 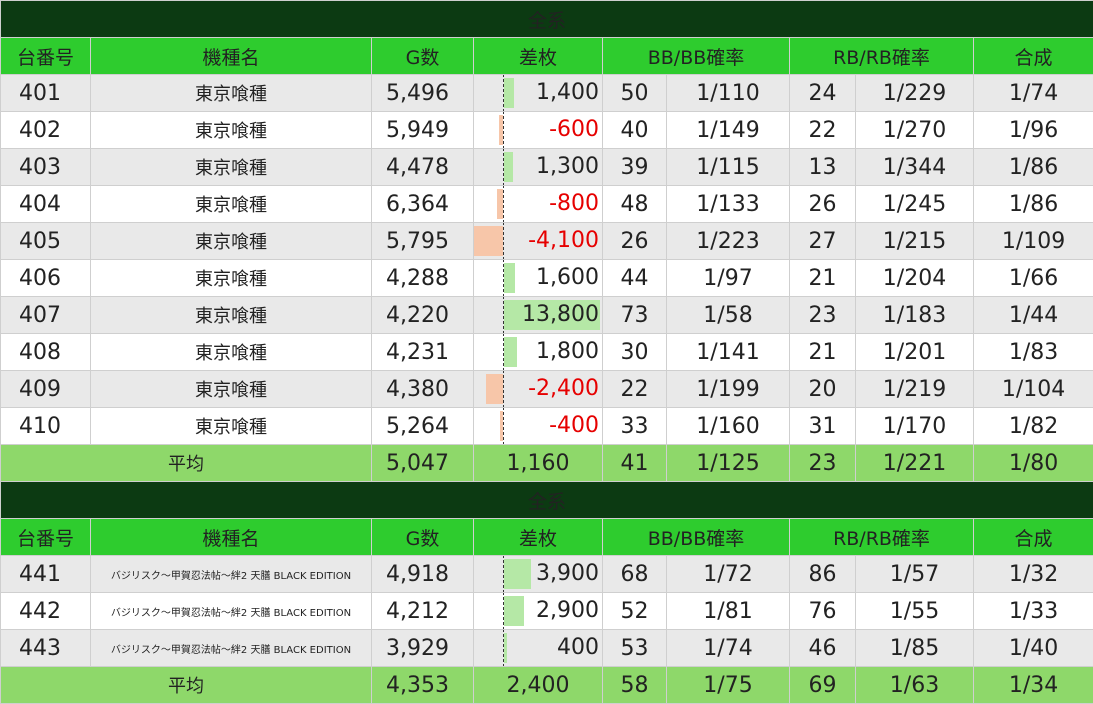 I want to click on rb-count: 46, so click(x=822, y=648).